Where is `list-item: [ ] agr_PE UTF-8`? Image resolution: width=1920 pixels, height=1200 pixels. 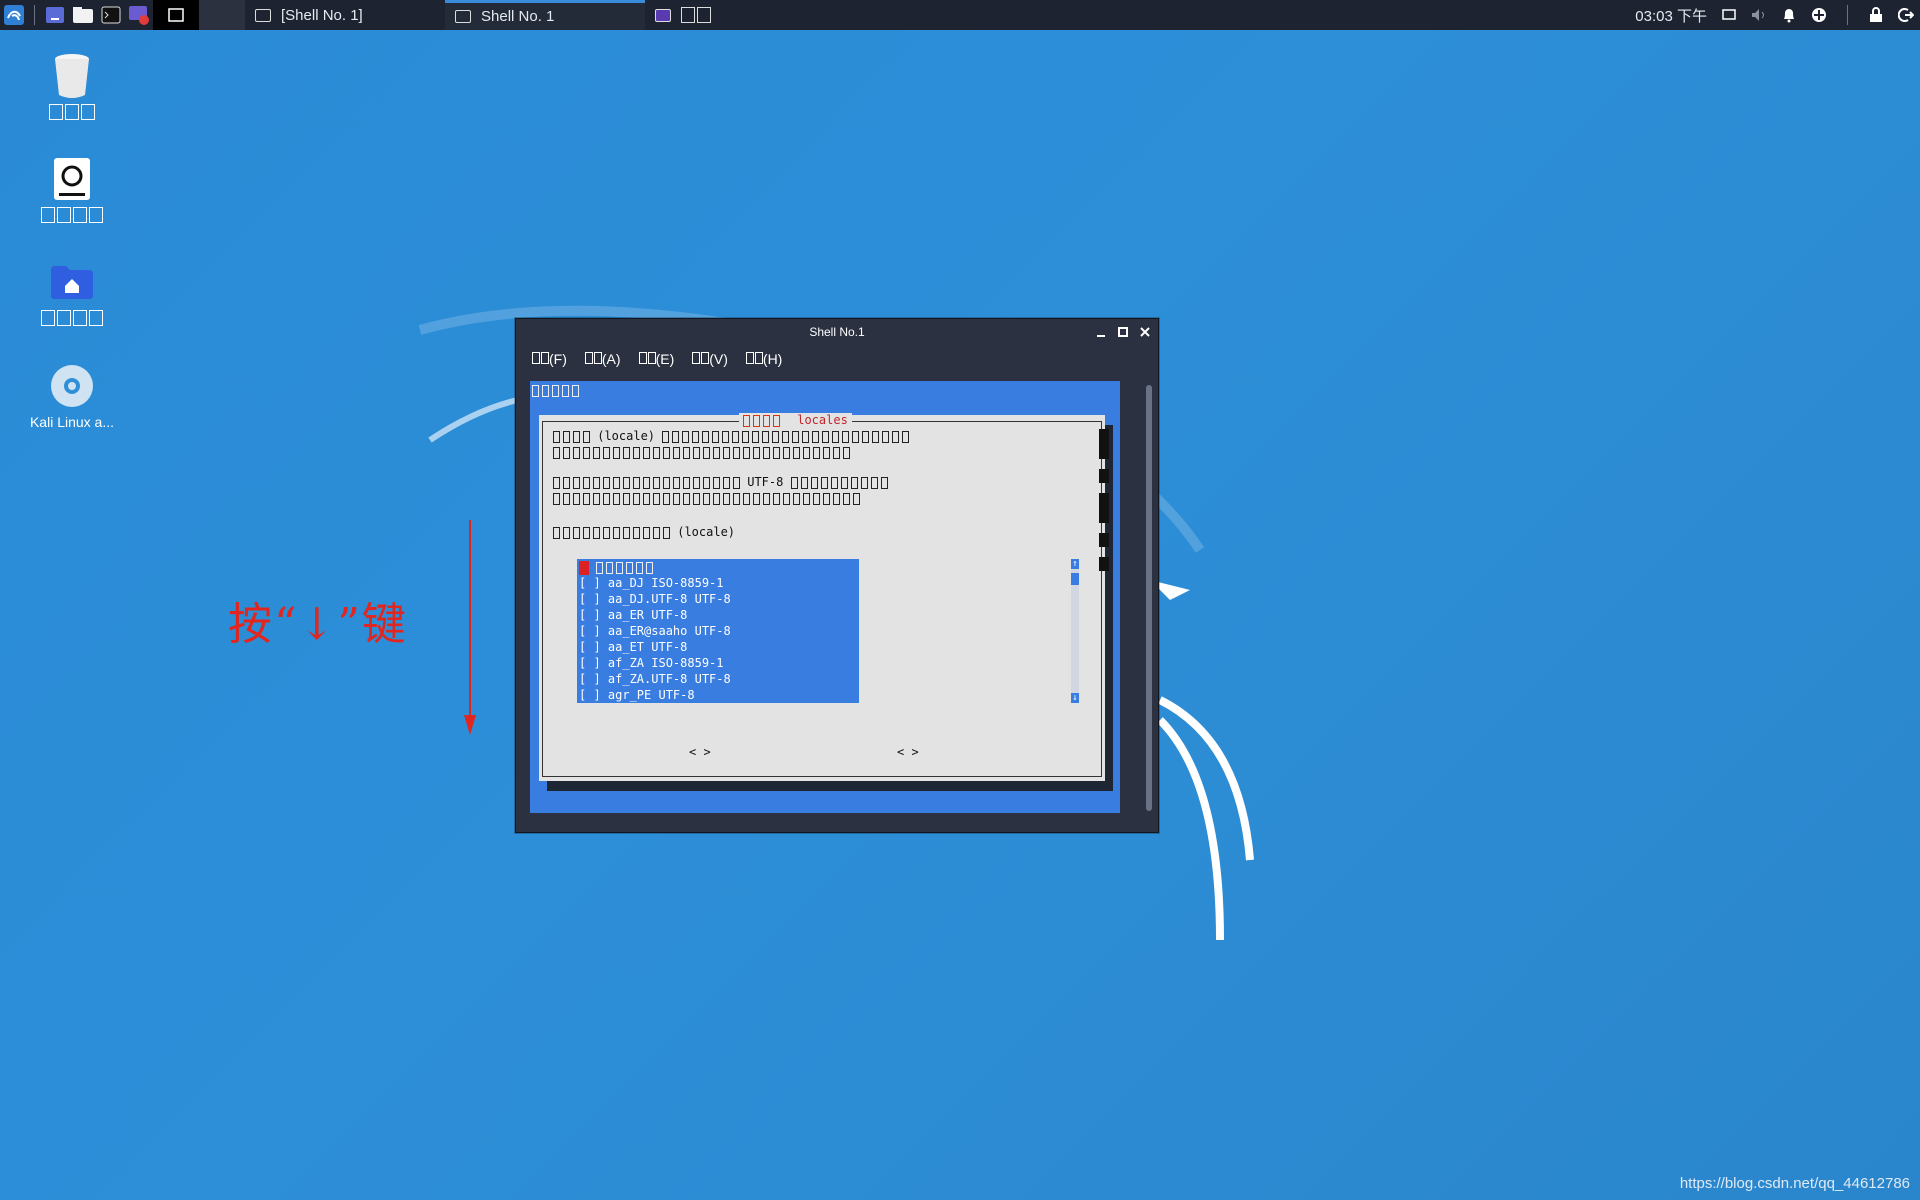 list-item: [ ] agr_PE UTF-8 is located at coordinates (718, 695).